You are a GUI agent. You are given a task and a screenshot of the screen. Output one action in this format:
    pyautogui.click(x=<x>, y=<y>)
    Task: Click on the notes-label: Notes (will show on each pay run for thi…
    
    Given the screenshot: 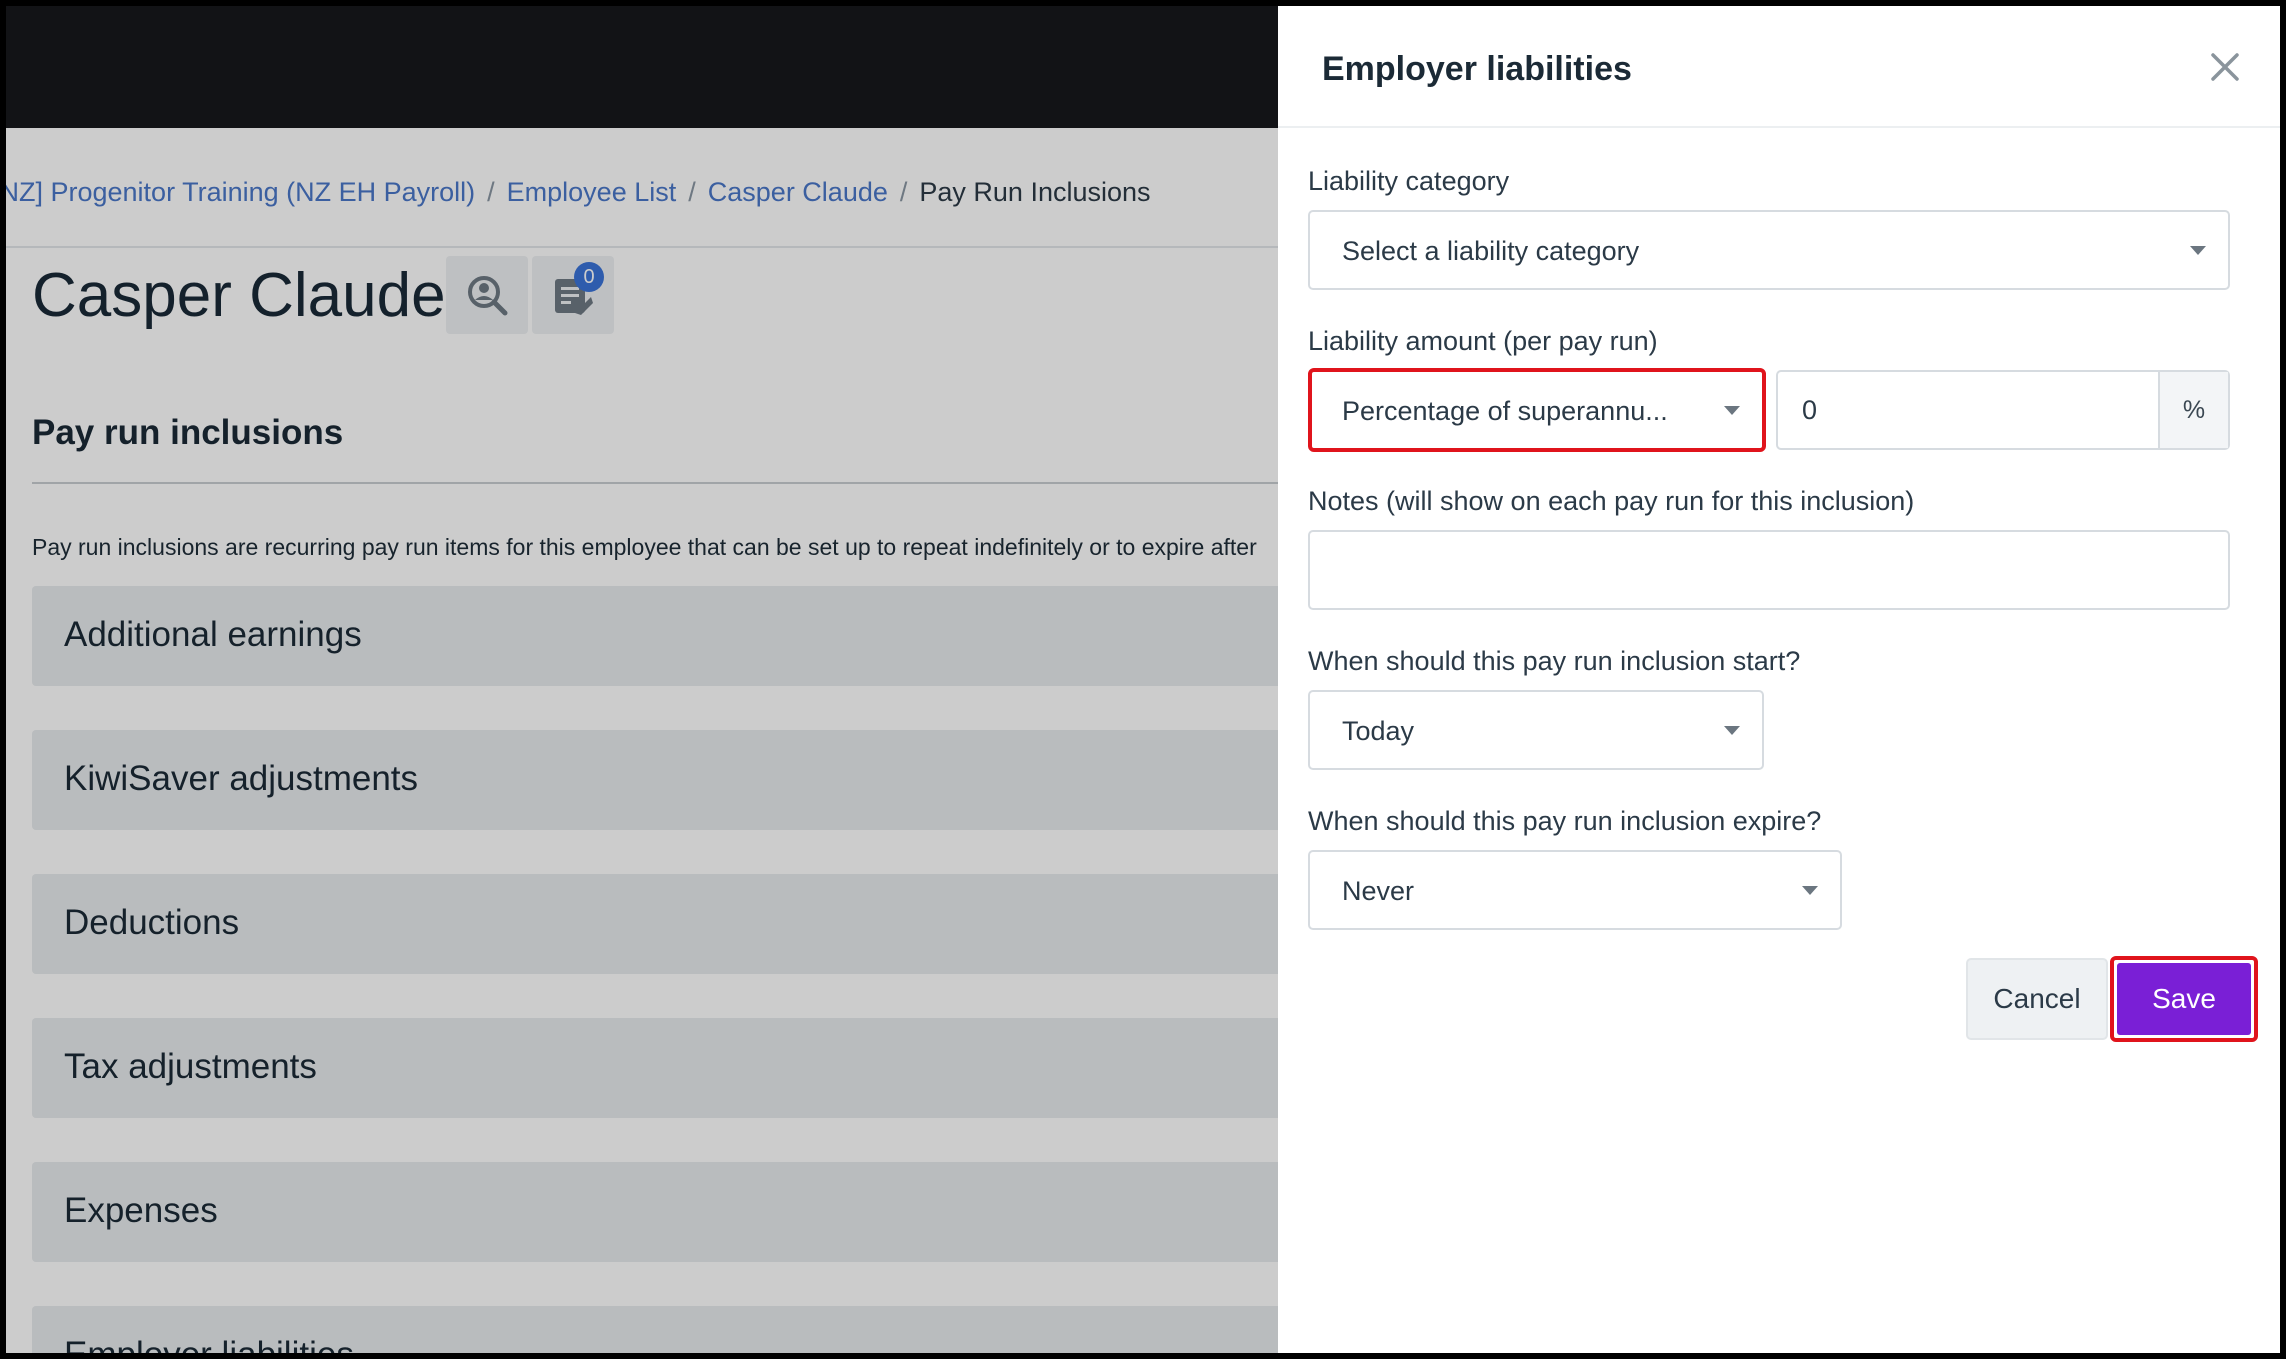 What is the action you would take?
    pyautogui.click(x=1611, y=501)
    